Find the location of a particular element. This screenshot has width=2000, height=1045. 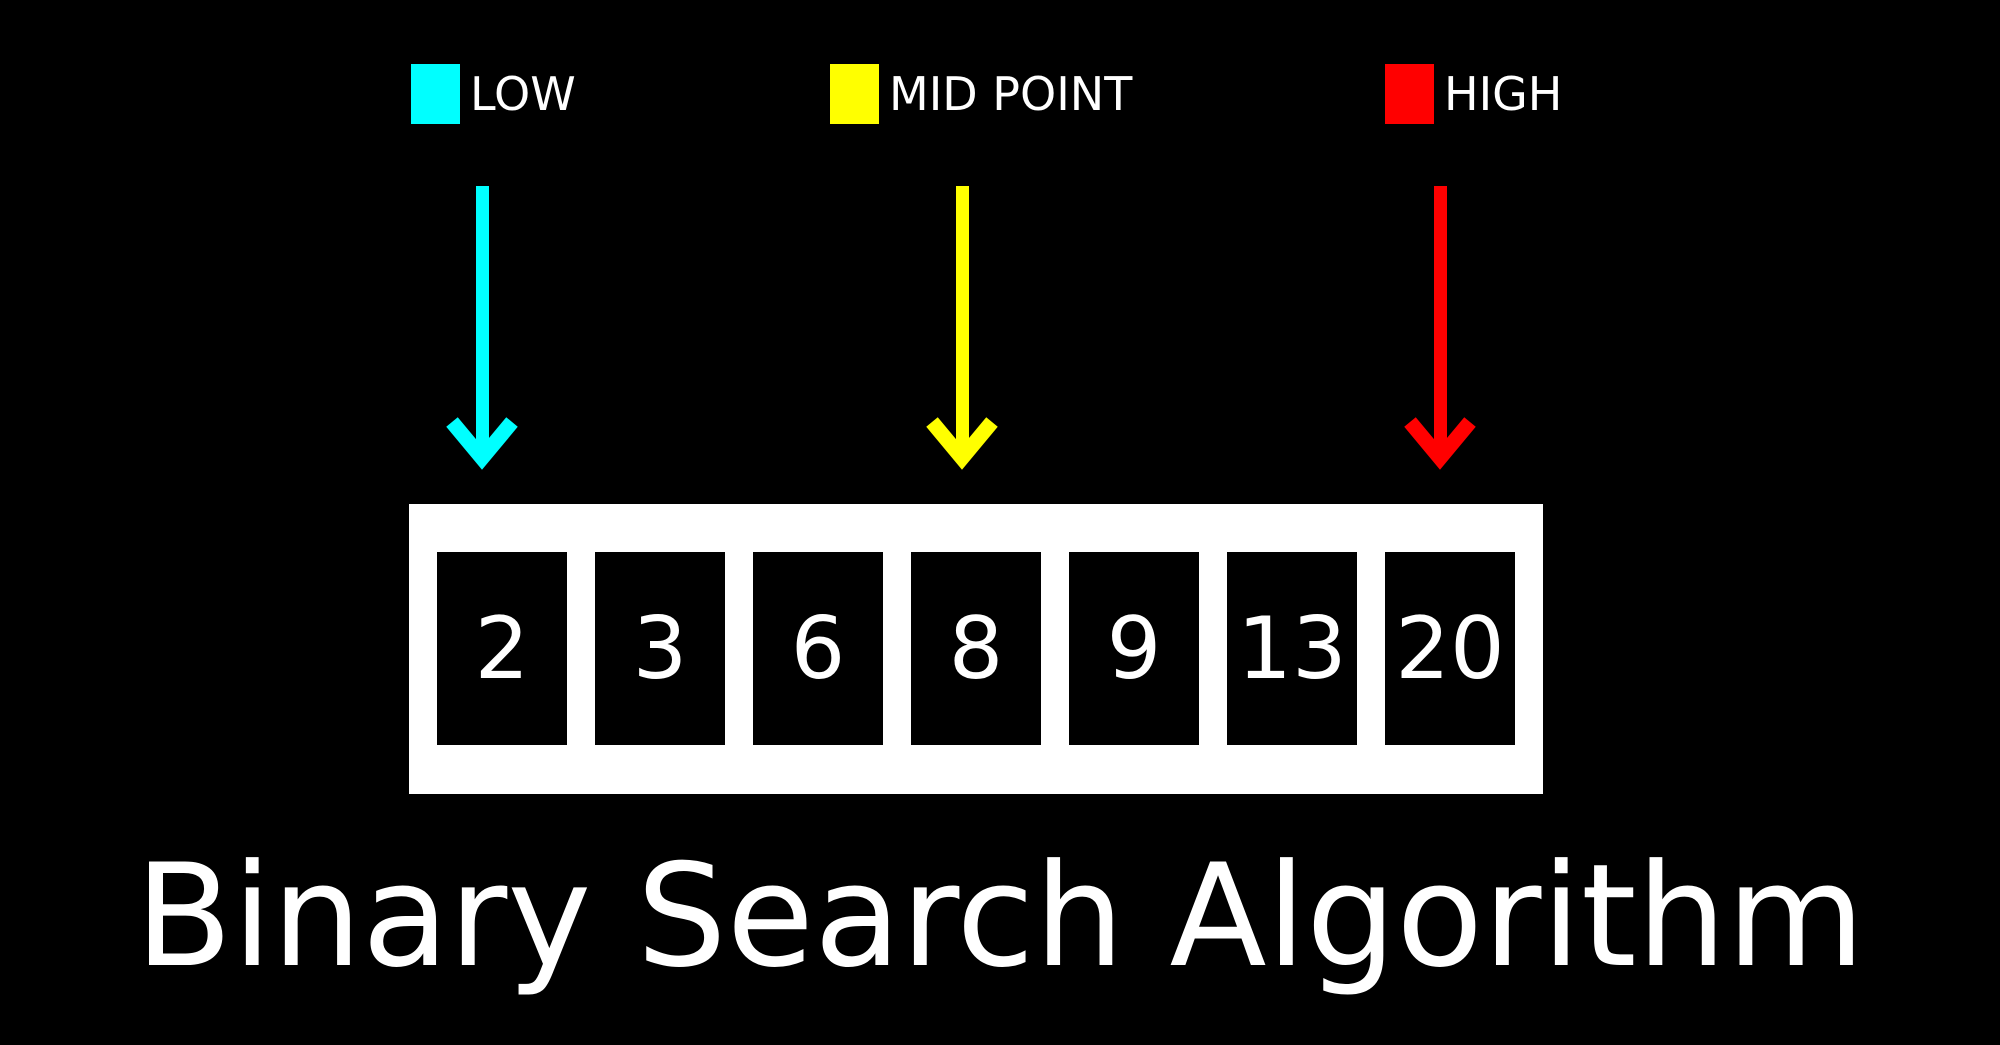

low-arrow-icon is located at coordinates (482, 328).